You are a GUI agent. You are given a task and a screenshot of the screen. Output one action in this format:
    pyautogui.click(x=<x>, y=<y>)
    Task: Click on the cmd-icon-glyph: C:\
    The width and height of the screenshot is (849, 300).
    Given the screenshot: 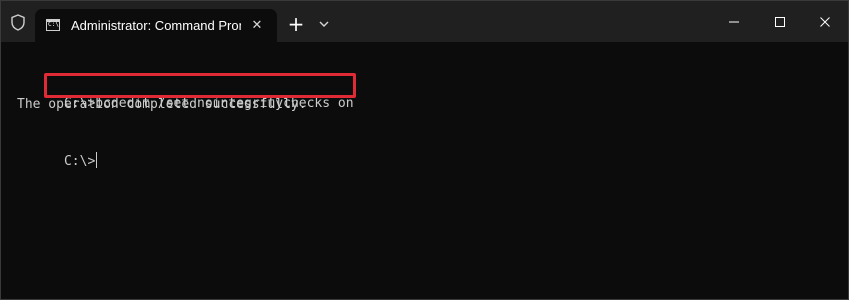 What is the action you would take?
    pyautogui.click(x=53, y=24)
    